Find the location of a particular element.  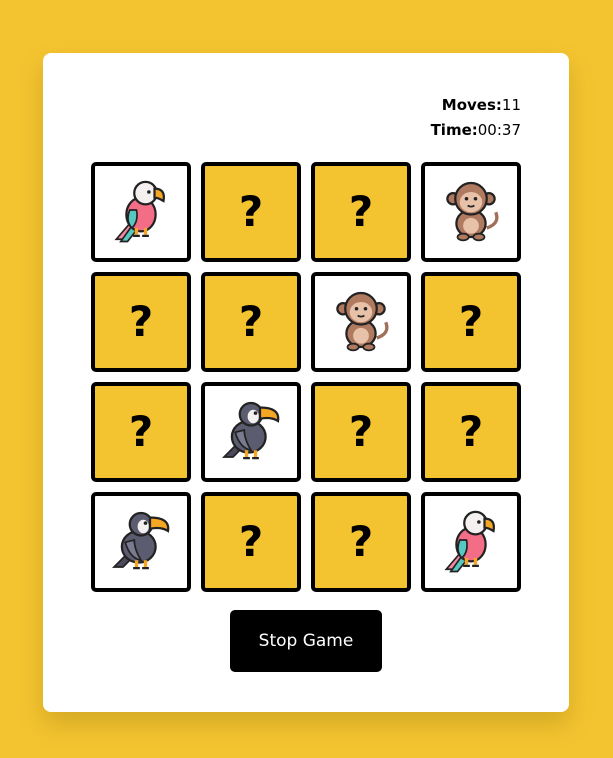

time-value: 00:37 is located at coordinates (499, 130).